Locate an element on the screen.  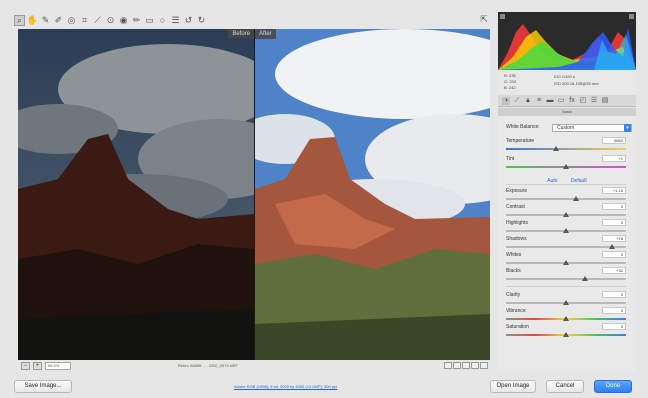
histogram is located at coordinates (567, 41).